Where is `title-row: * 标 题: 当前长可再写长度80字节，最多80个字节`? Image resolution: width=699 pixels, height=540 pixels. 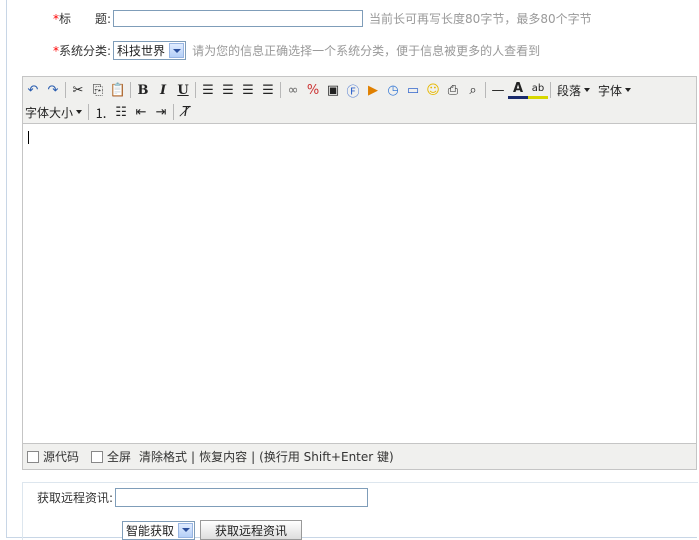
title-row: * 标 题: 当前长可再写长度80字节，最多80个字节 is located at coordinates (322, 18).